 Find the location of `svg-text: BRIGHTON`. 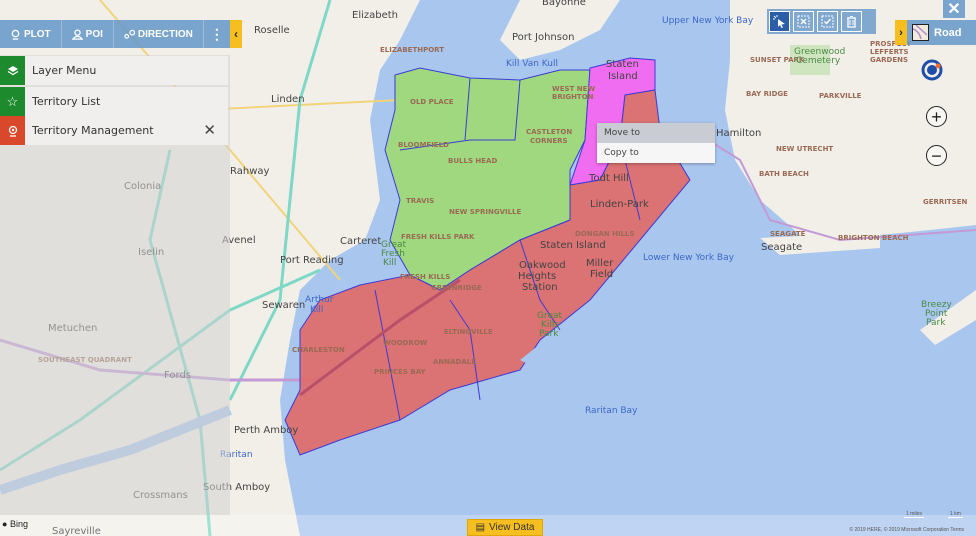

svg-text: BRIGHTON is located at coordinates (573, 97).